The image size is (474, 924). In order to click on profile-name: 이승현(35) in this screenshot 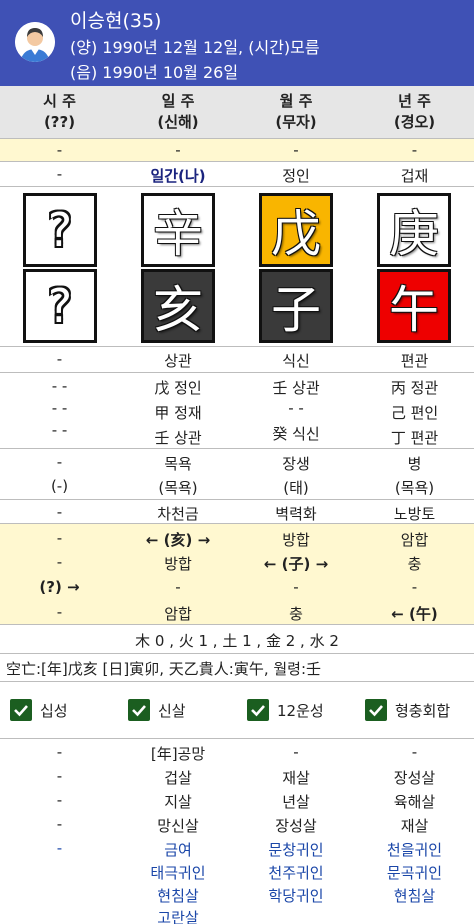, I will do `click(116, 21)`.